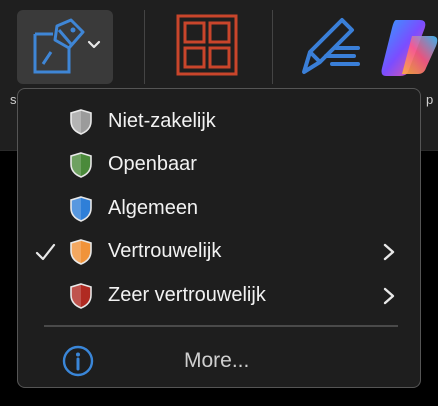 The width and height of the screenshot is (438, 406). Describe the element at coordinates (329, 45) in the screenshot. I see `editor-pen-icon` at that location.